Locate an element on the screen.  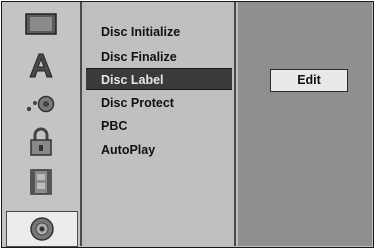
edit-button: Edit is located at coordinates (309, 80).